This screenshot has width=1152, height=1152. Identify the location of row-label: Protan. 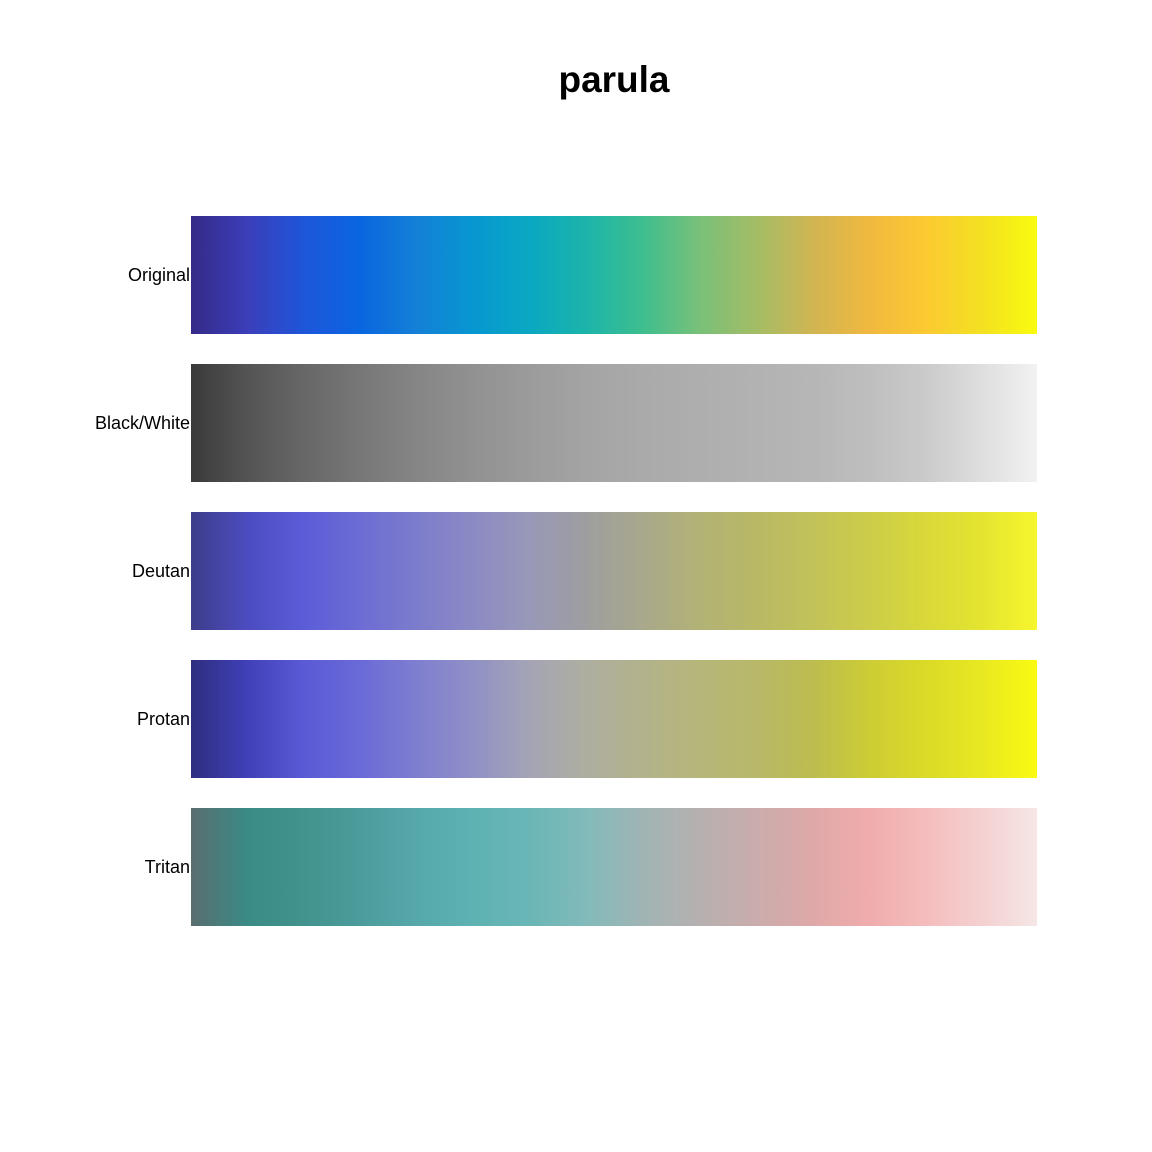
(163, 719).